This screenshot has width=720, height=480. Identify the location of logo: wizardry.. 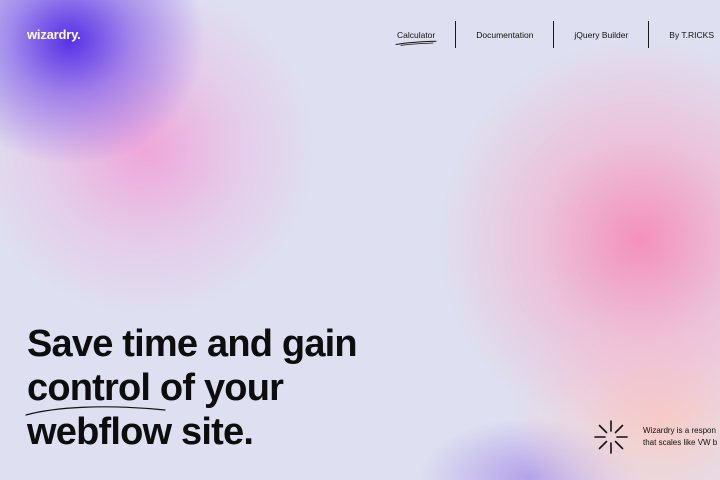
(54, 34).